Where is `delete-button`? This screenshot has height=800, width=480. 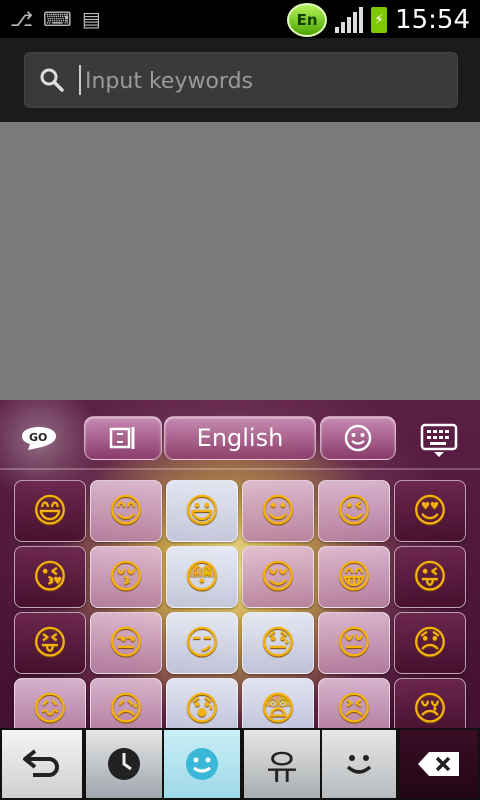
delete-button is located at coordinates (439, 764).